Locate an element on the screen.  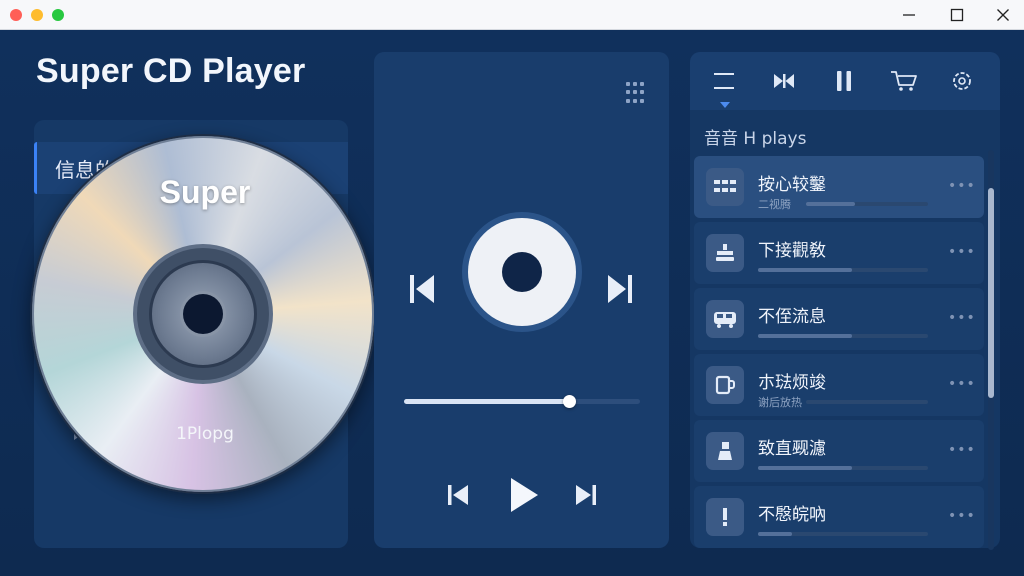
disc-face is located at coordinates (522, 272).